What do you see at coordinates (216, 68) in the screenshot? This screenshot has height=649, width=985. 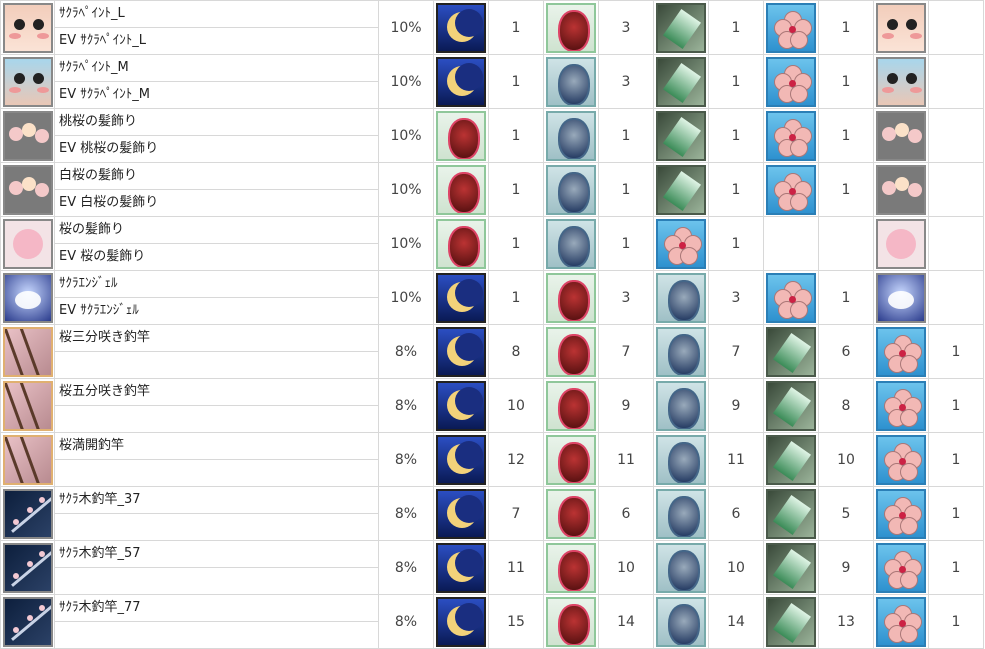 I see `item-name: ｻｸﾗﾍﾟｲﾝﾄ_M` at bounding box center [216, 68].